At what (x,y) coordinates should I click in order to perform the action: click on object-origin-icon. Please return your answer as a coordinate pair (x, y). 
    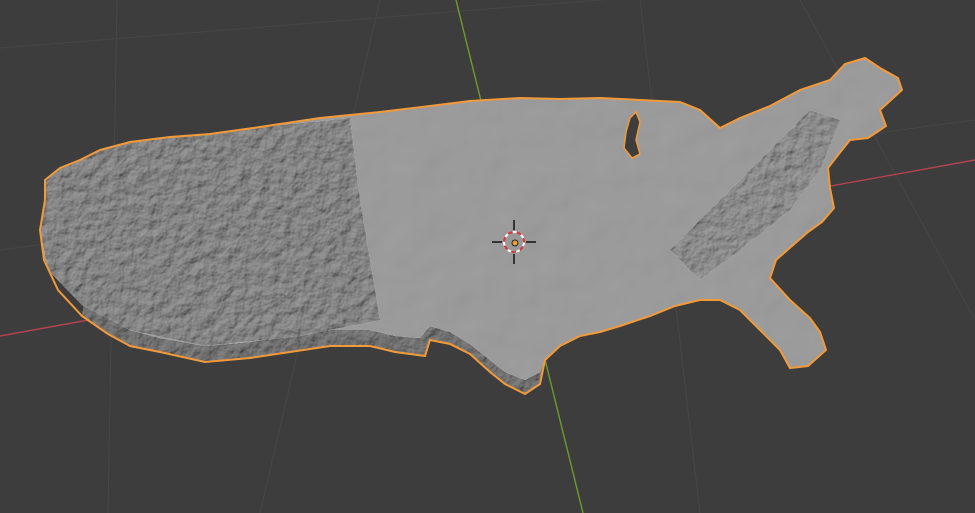
    Looking at the image, I should click on (515, 243).